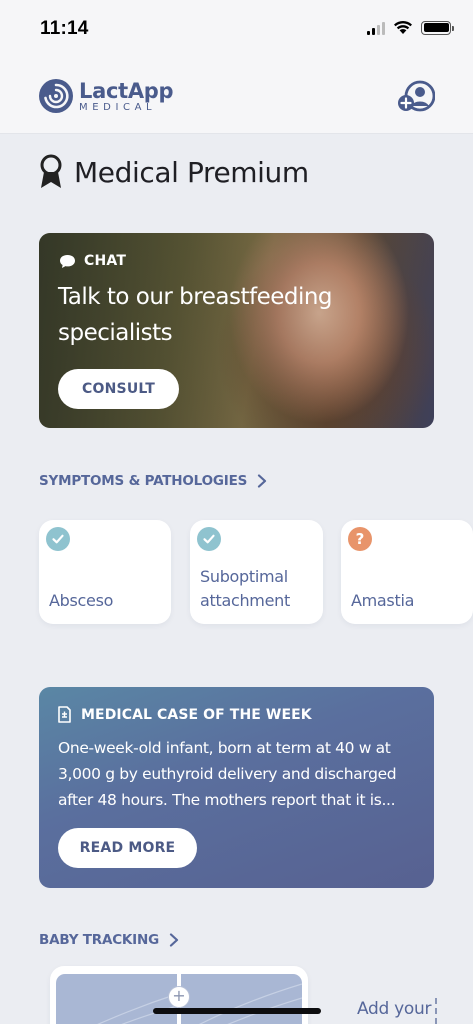  I want to click on logo-swirl-icon, so click(56, 96).